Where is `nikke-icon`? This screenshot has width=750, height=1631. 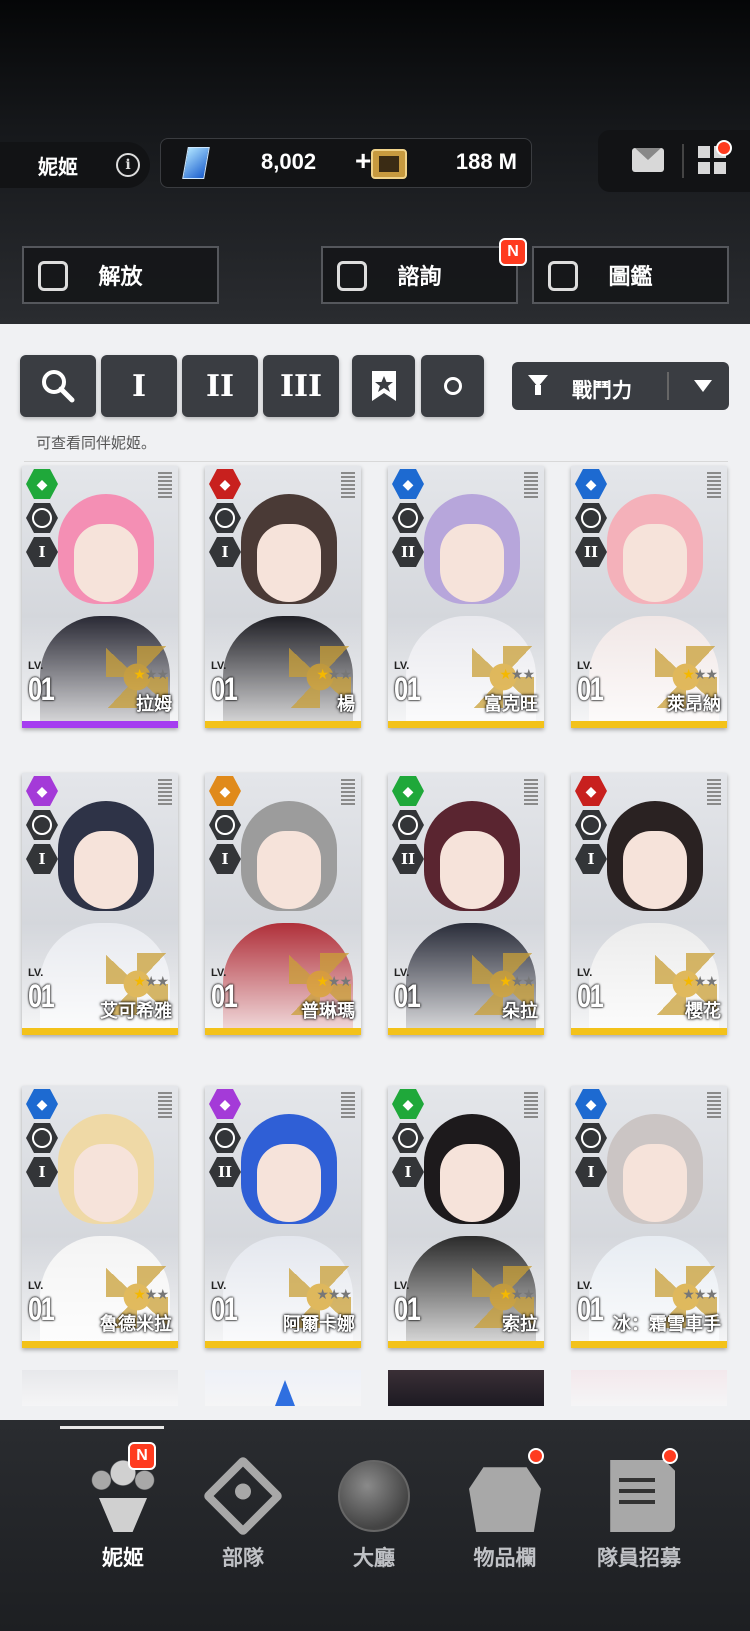
nikke-icon is located at coordinates (123, 1496).